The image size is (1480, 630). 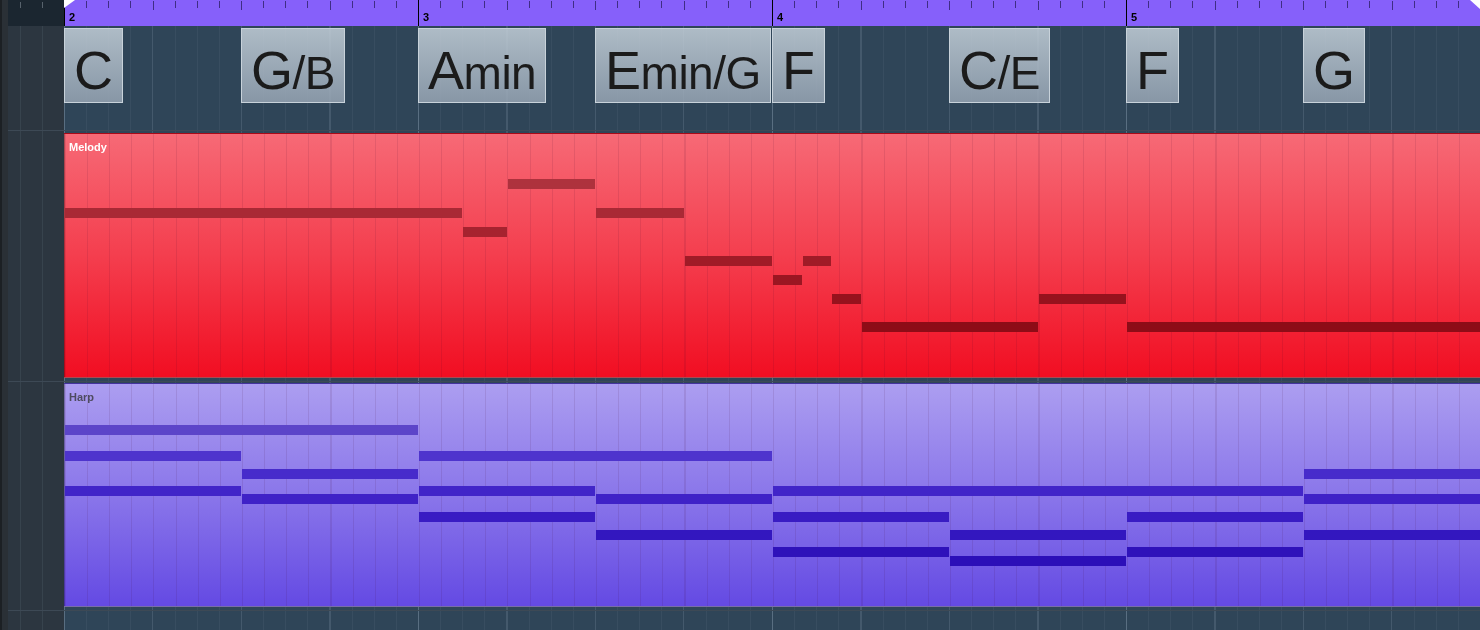 I want to click on chord-event: Amin, so click(x=482, y=65).